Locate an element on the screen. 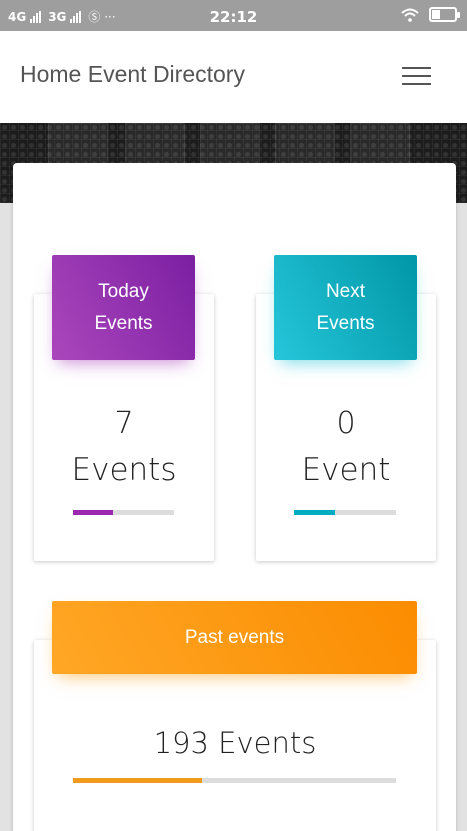 The width and height of the screenshot is (467, 831). past-events-header-label: Past events is located at coordinates (234, 637).